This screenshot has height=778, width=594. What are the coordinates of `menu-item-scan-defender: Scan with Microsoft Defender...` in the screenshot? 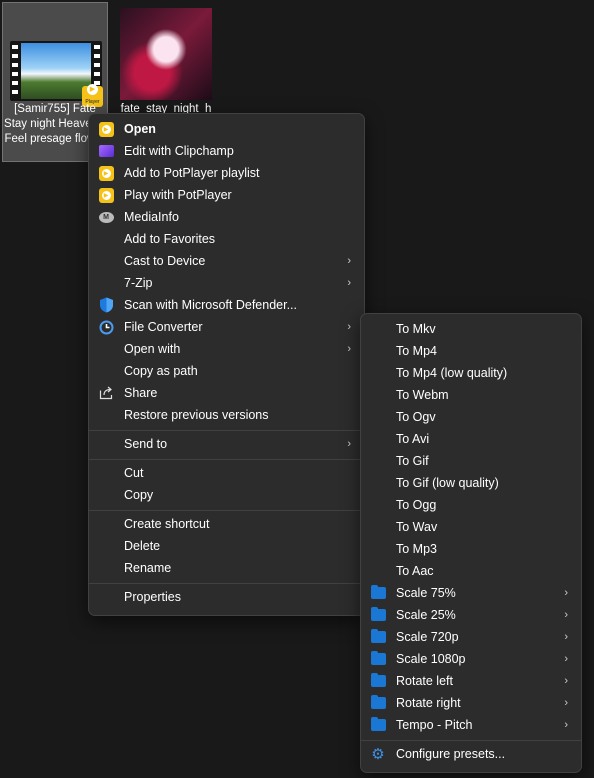 It's located at (226, 305).